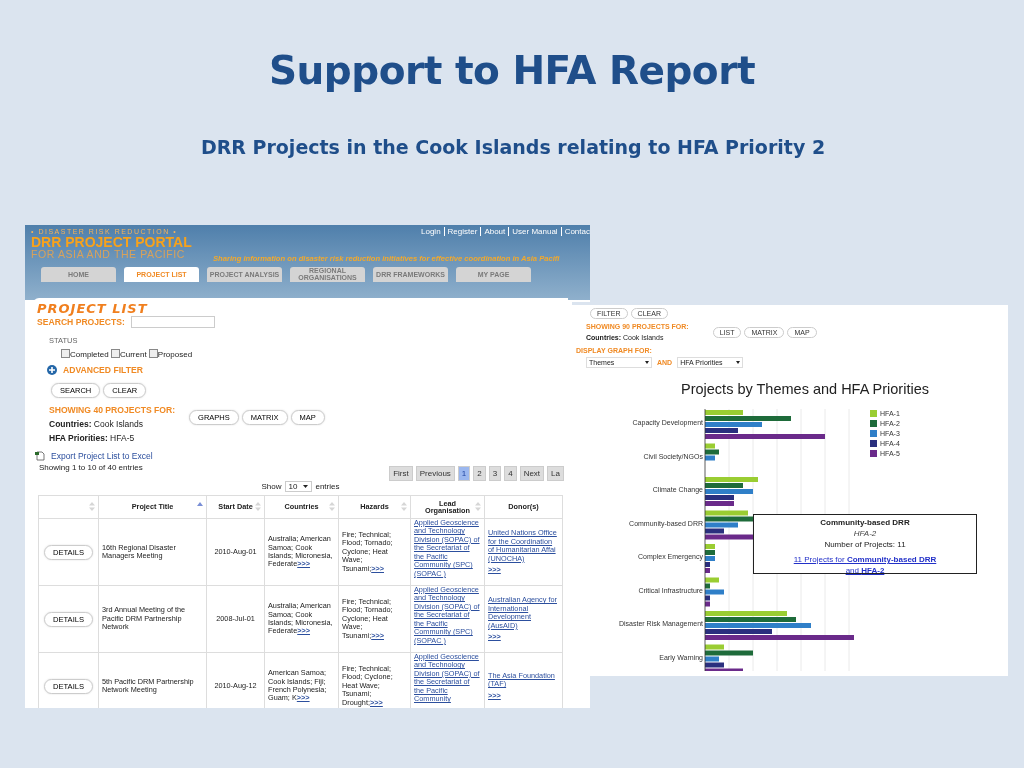 This screenshot has height=768, width=1024. What do you see at coordinates (535, 231) in the screenshot?
I see `nav-link: User Manual` at bounding box center [535, 231].